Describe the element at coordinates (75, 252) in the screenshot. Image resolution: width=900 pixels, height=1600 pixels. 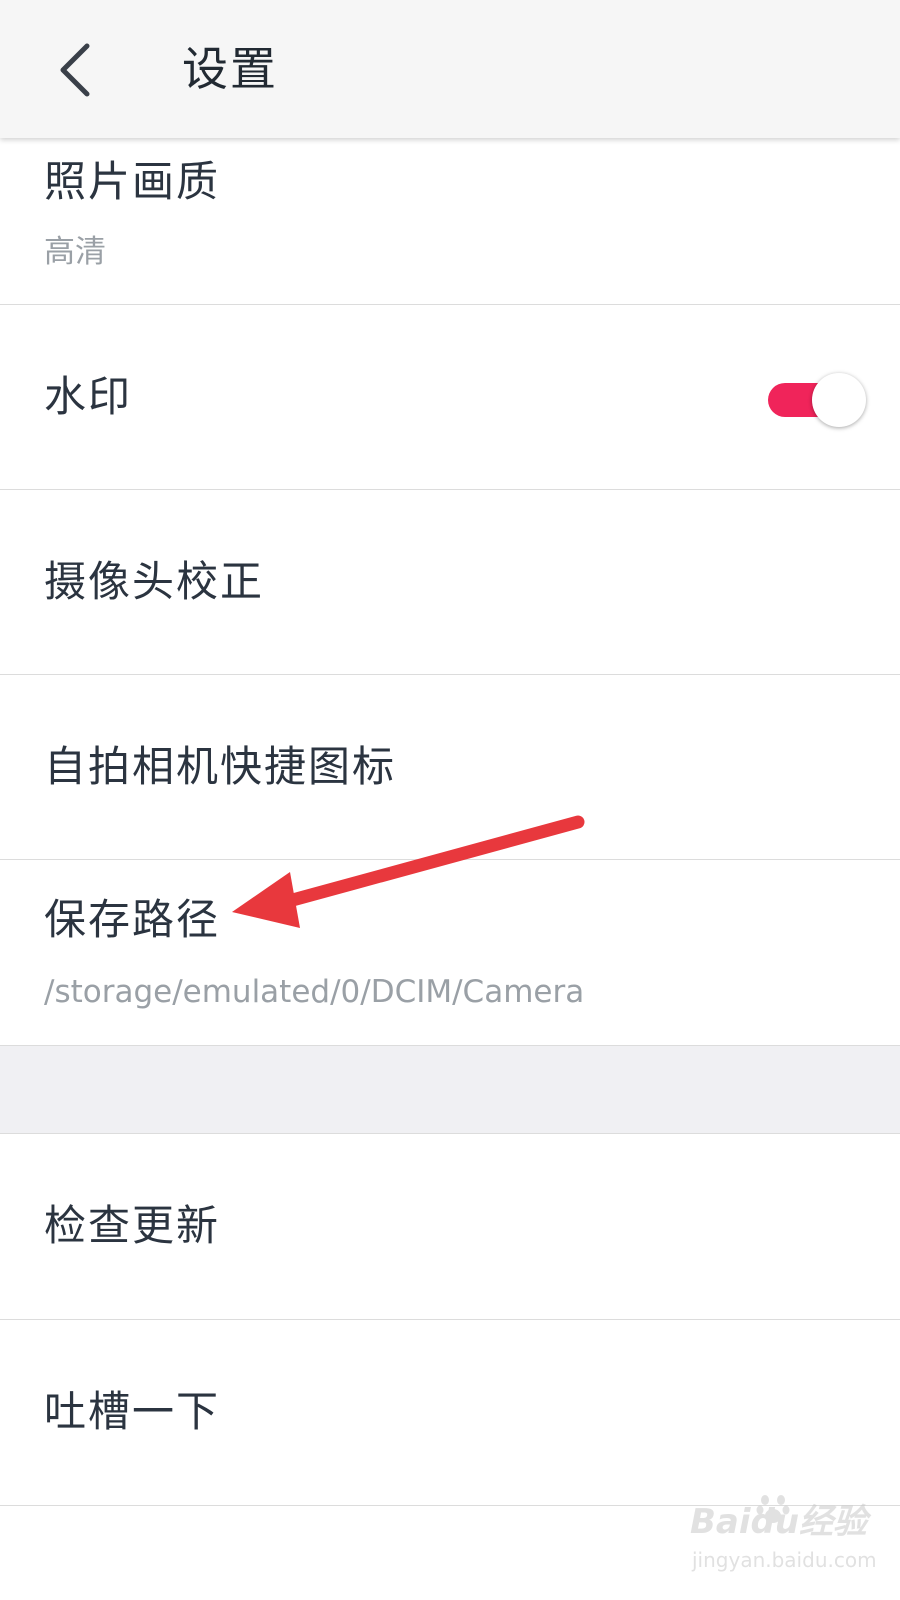
I see `setting-value: 高清` at that location.